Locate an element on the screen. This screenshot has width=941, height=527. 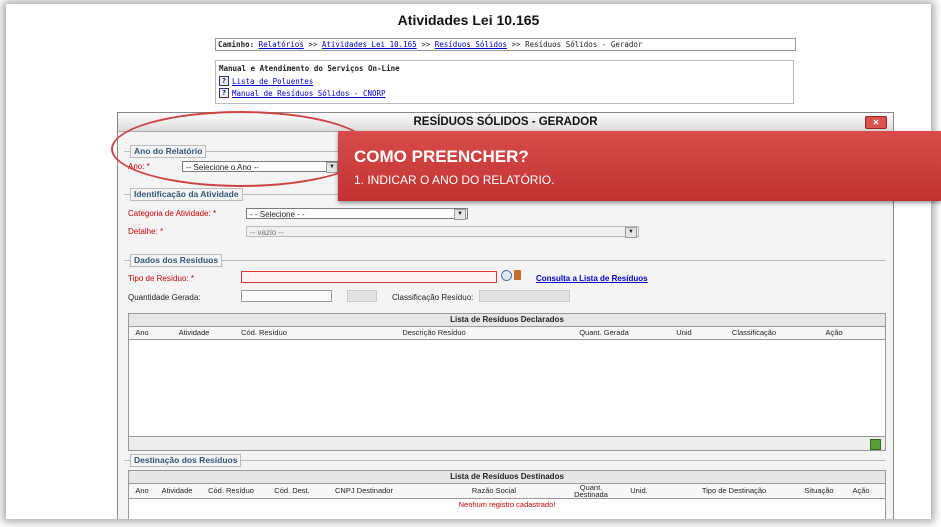
column-header: Tipo de Destinação is located at coordinates (734, 490).